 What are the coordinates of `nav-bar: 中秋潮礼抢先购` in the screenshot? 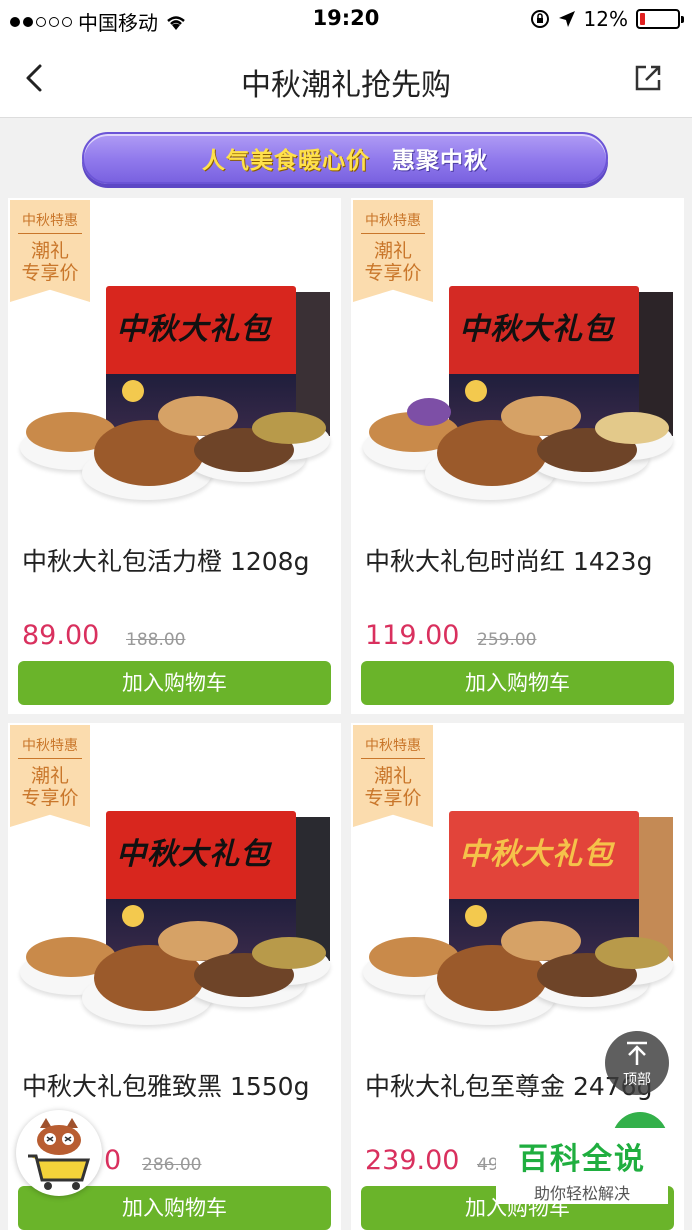 It's located at (346, 78).